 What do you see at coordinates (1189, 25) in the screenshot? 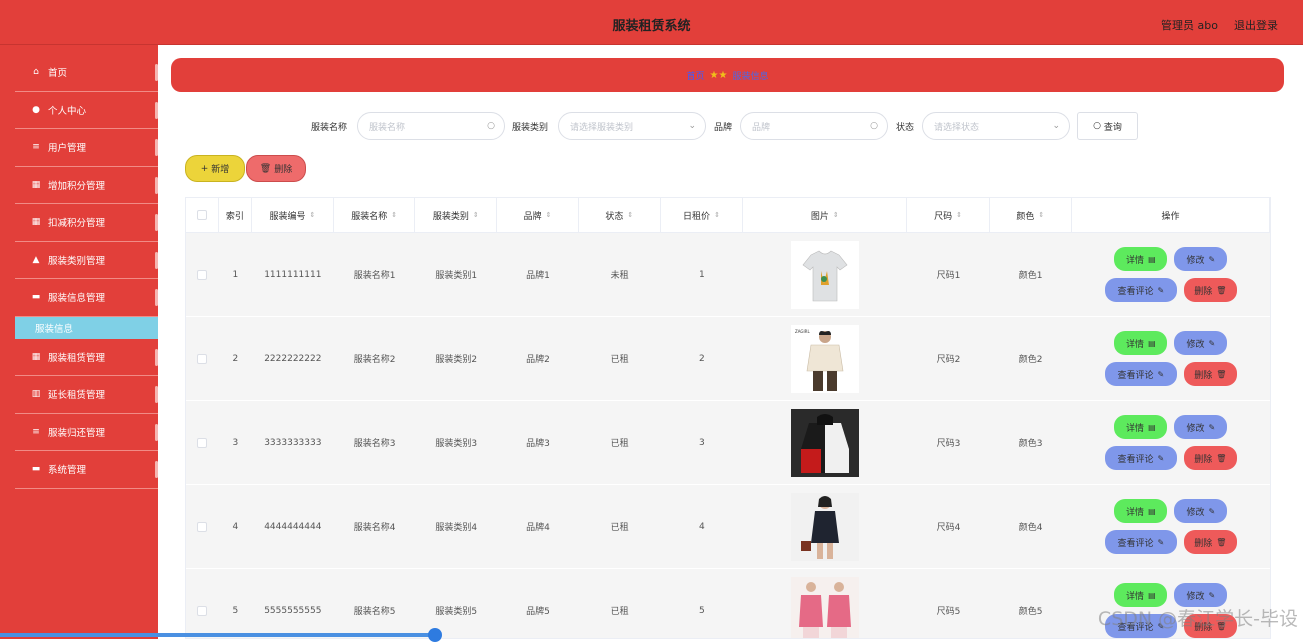
I see `current-user: 管理员 abo` at bounding box center [1189, 25].